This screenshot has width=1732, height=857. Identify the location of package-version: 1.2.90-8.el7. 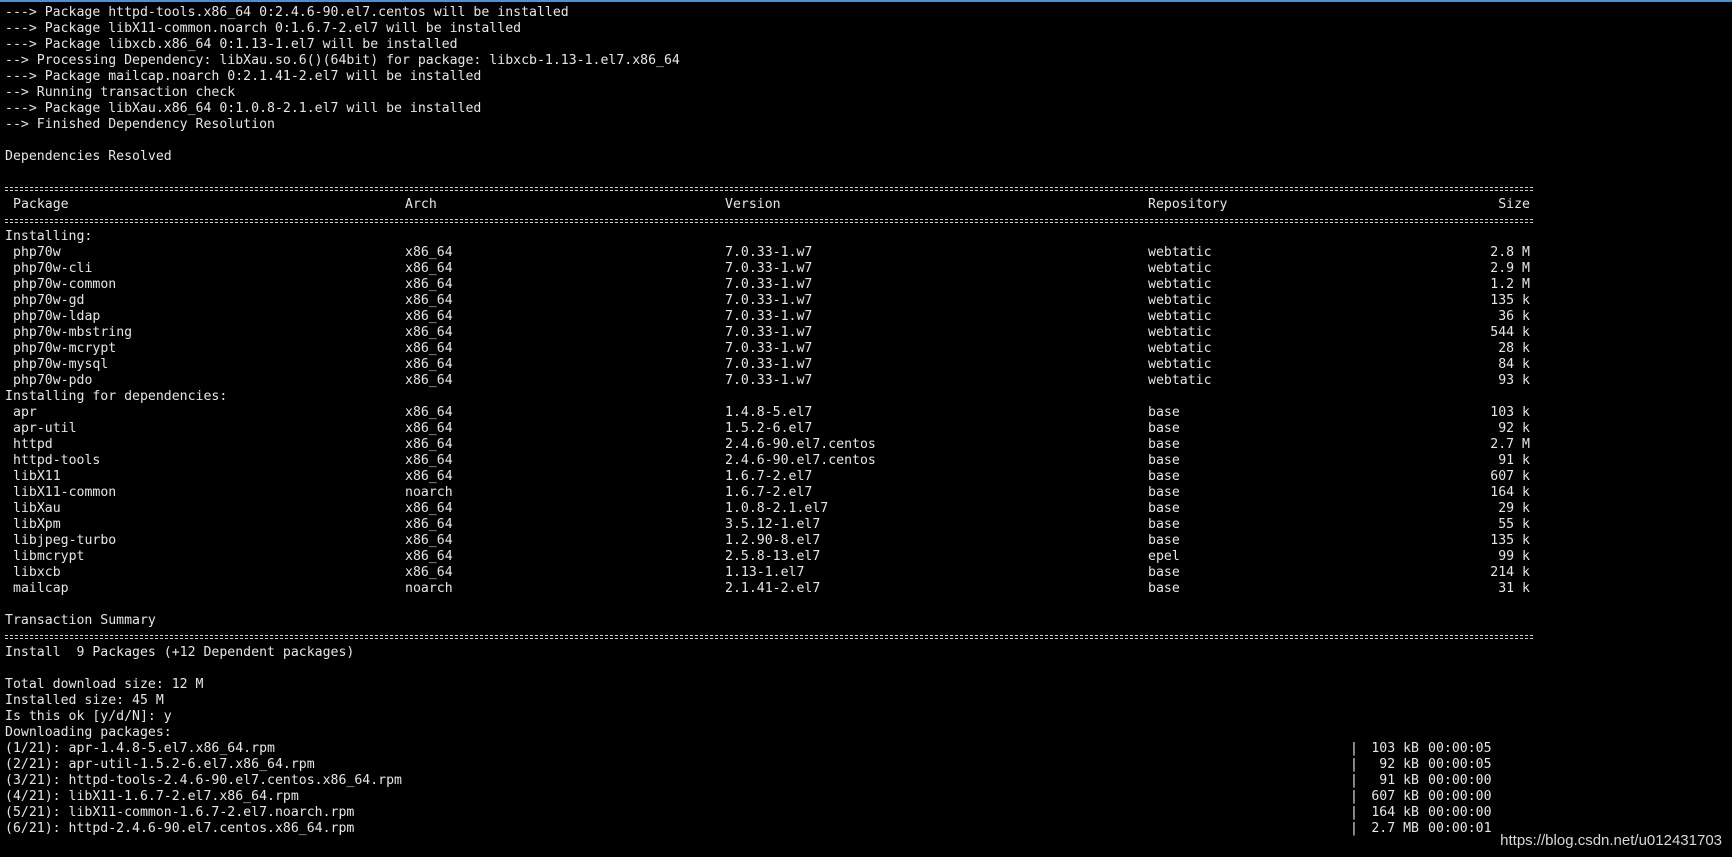
(773, 540).